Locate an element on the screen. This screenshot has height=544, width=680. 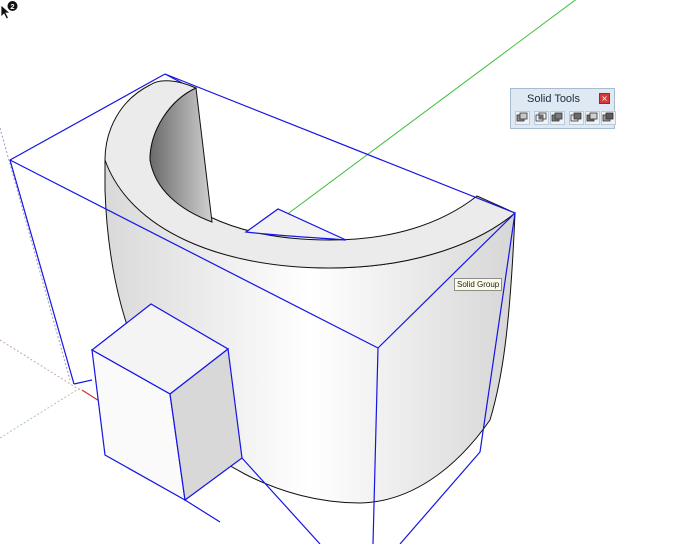
trim-button is located at coordinates (592, 118).